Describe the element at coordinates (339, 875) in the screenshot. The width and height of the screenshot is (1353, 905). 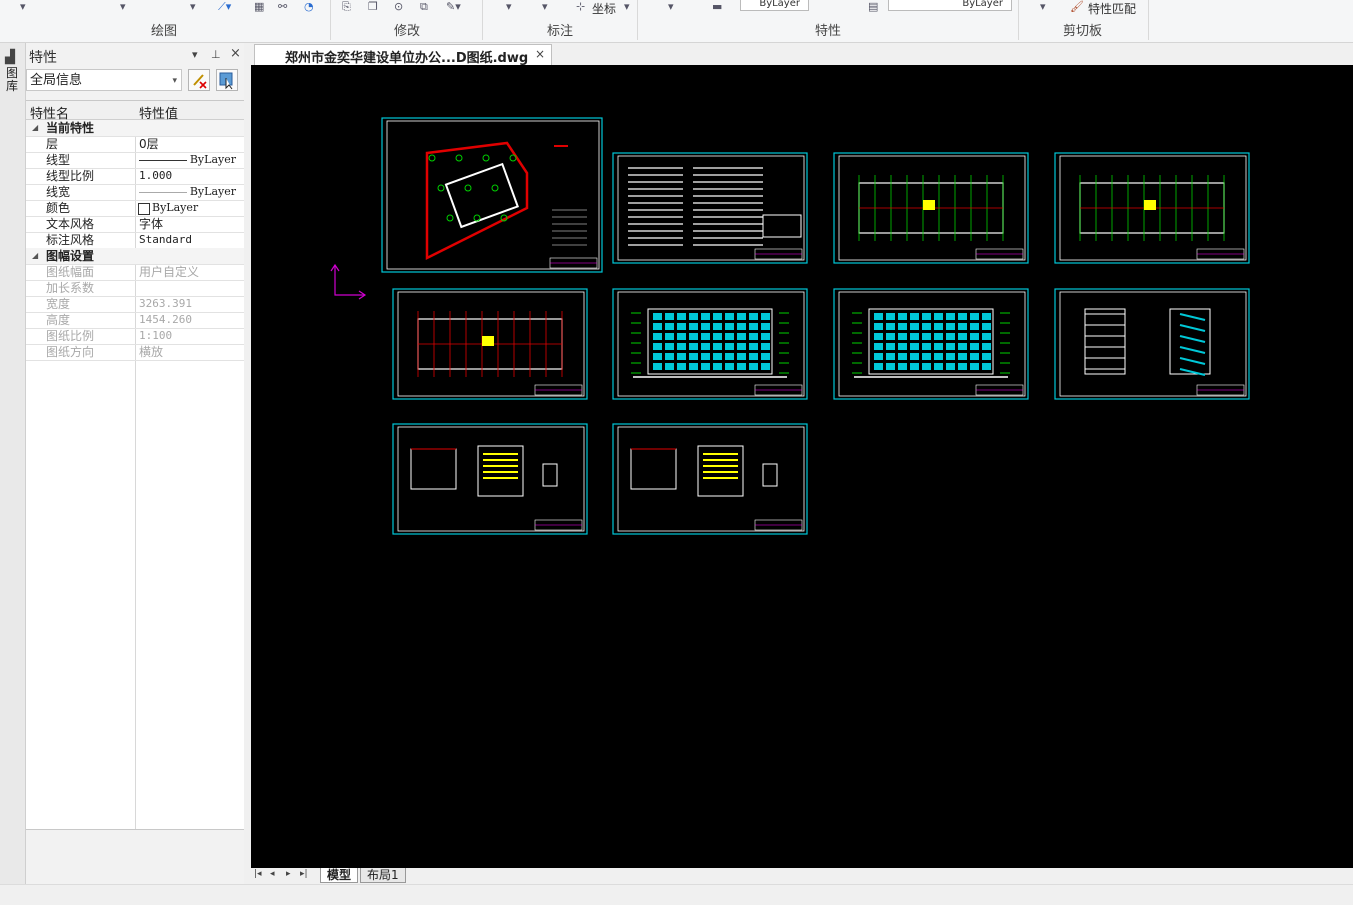
I see `tab-model: 模型` at that location.